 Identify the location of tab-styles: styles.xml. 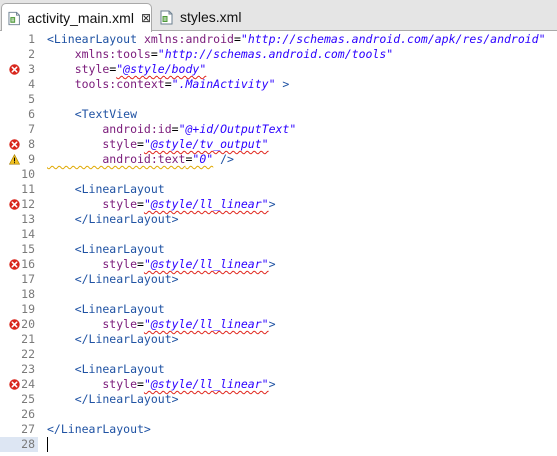
(206, 17).